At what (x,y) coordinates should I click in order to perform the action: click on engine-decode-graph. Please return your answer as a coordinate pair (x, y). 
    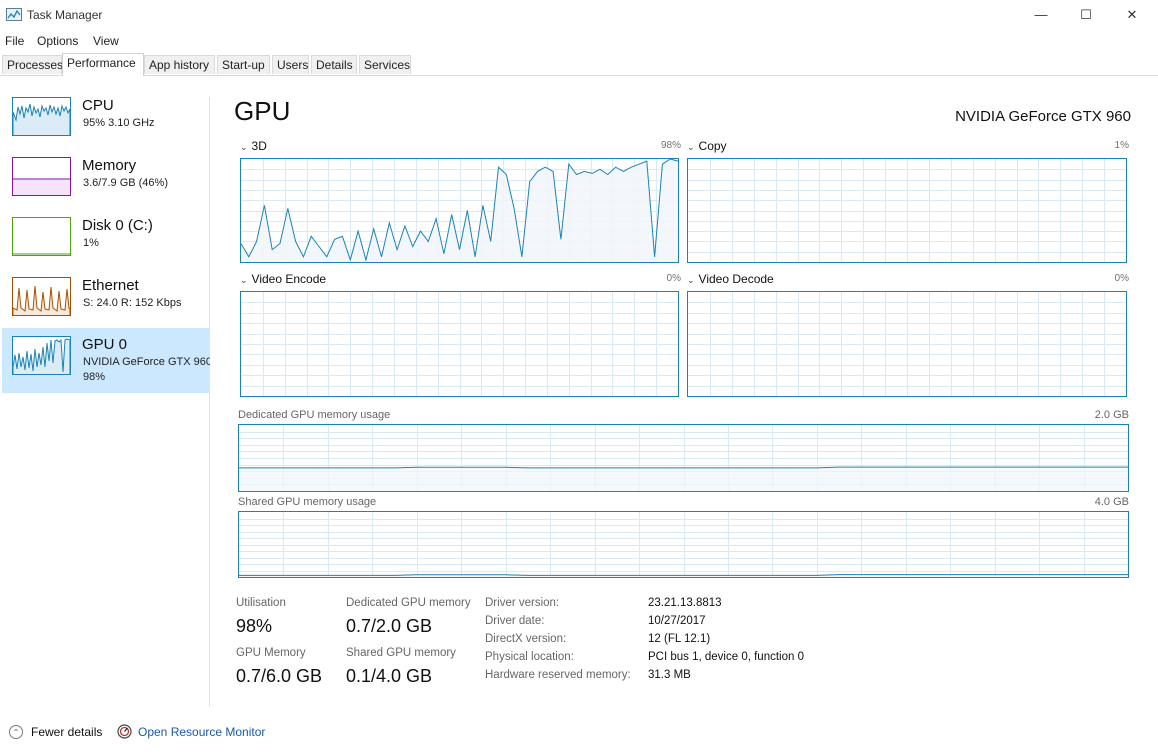
    Looking at the image, I should click on (907, 344).